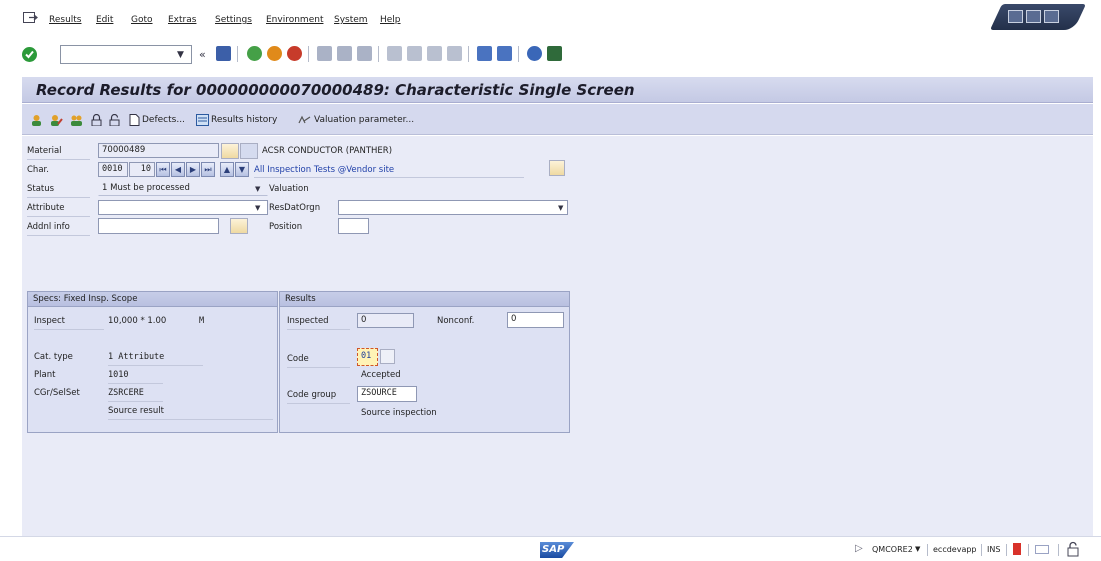 The height and width of the screenshot is (561, 1101). I want to click on status-dropdown-icon: ▼, so click(257, 189).